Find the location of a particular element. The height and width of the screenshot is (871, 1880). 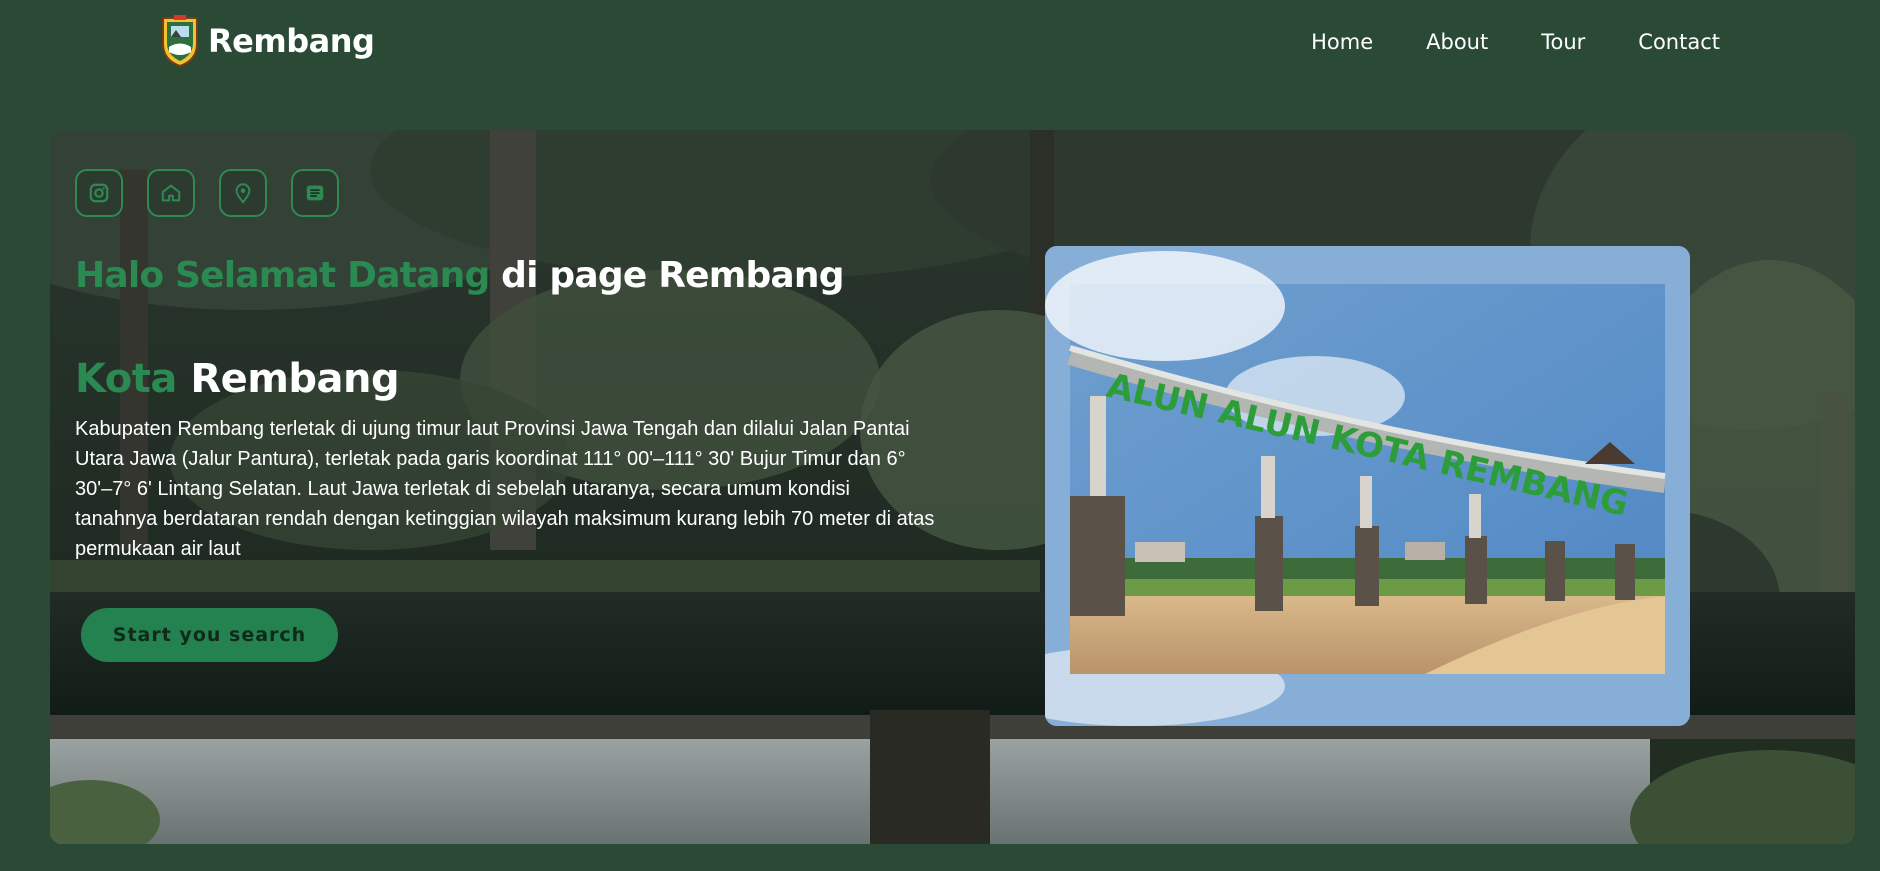

hero-greeting: Halo Selamat Datang di page Rembang is located at coordinates (525, 275).